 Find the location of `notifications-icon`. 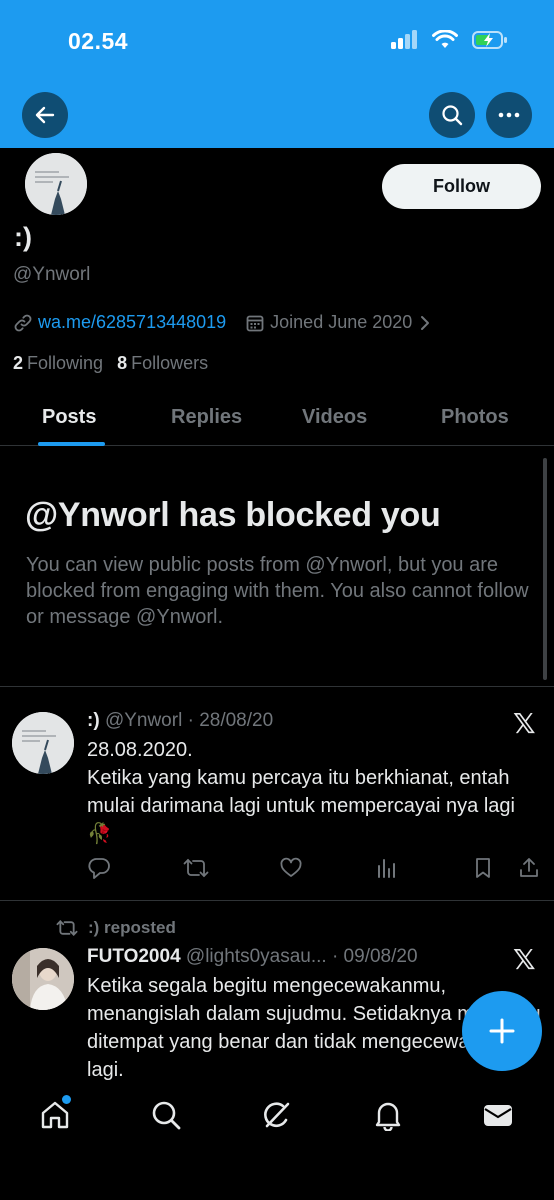

notifications-icon is located at coordinates (388, 1115).